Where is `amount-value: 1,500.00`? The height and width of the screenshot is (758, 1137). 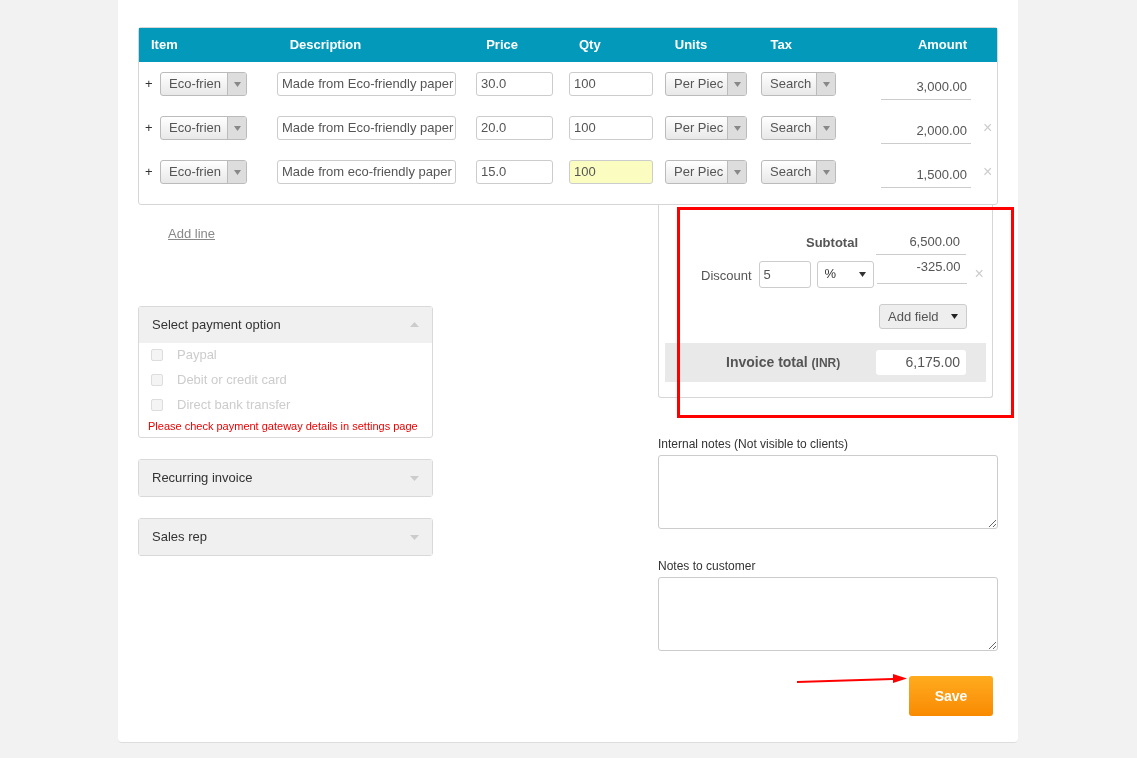 amount-value: 1,500.00 is located at coordinates (941, 174).